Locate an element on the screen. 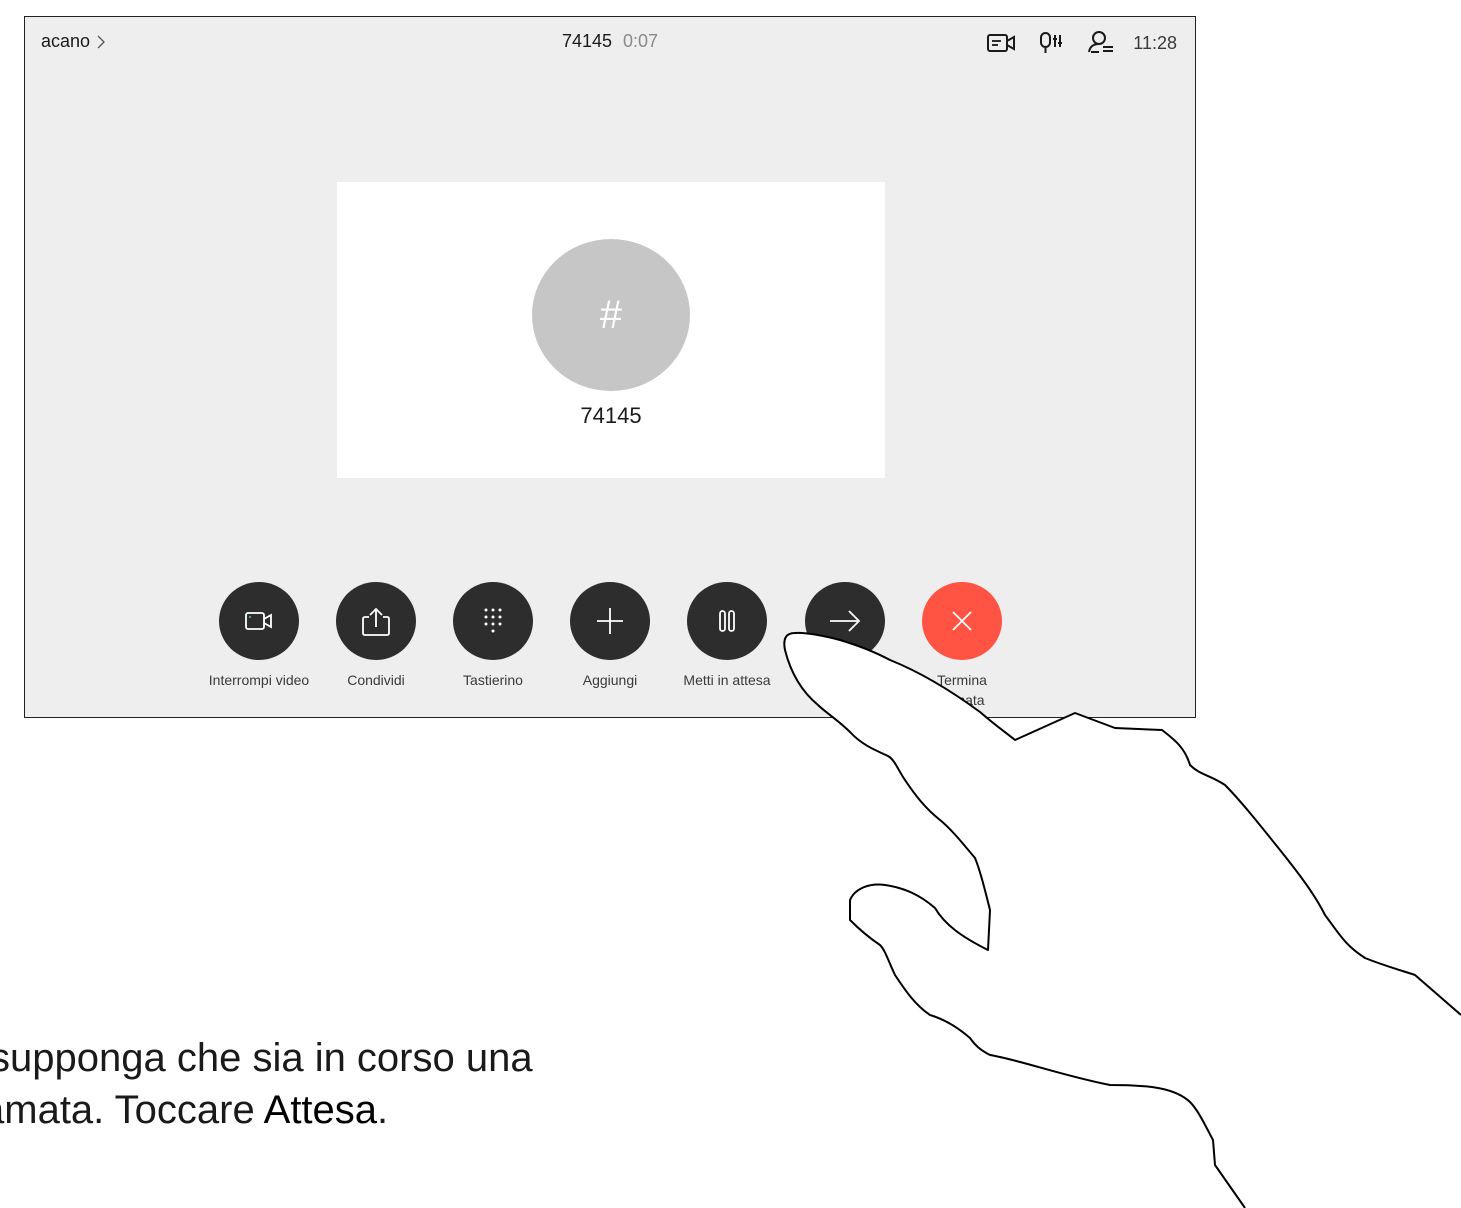 Image resolution: width=1461 pixels, height=1208 pixels. caption-line-2-suffix: . is located at coordinates (383, 1110).